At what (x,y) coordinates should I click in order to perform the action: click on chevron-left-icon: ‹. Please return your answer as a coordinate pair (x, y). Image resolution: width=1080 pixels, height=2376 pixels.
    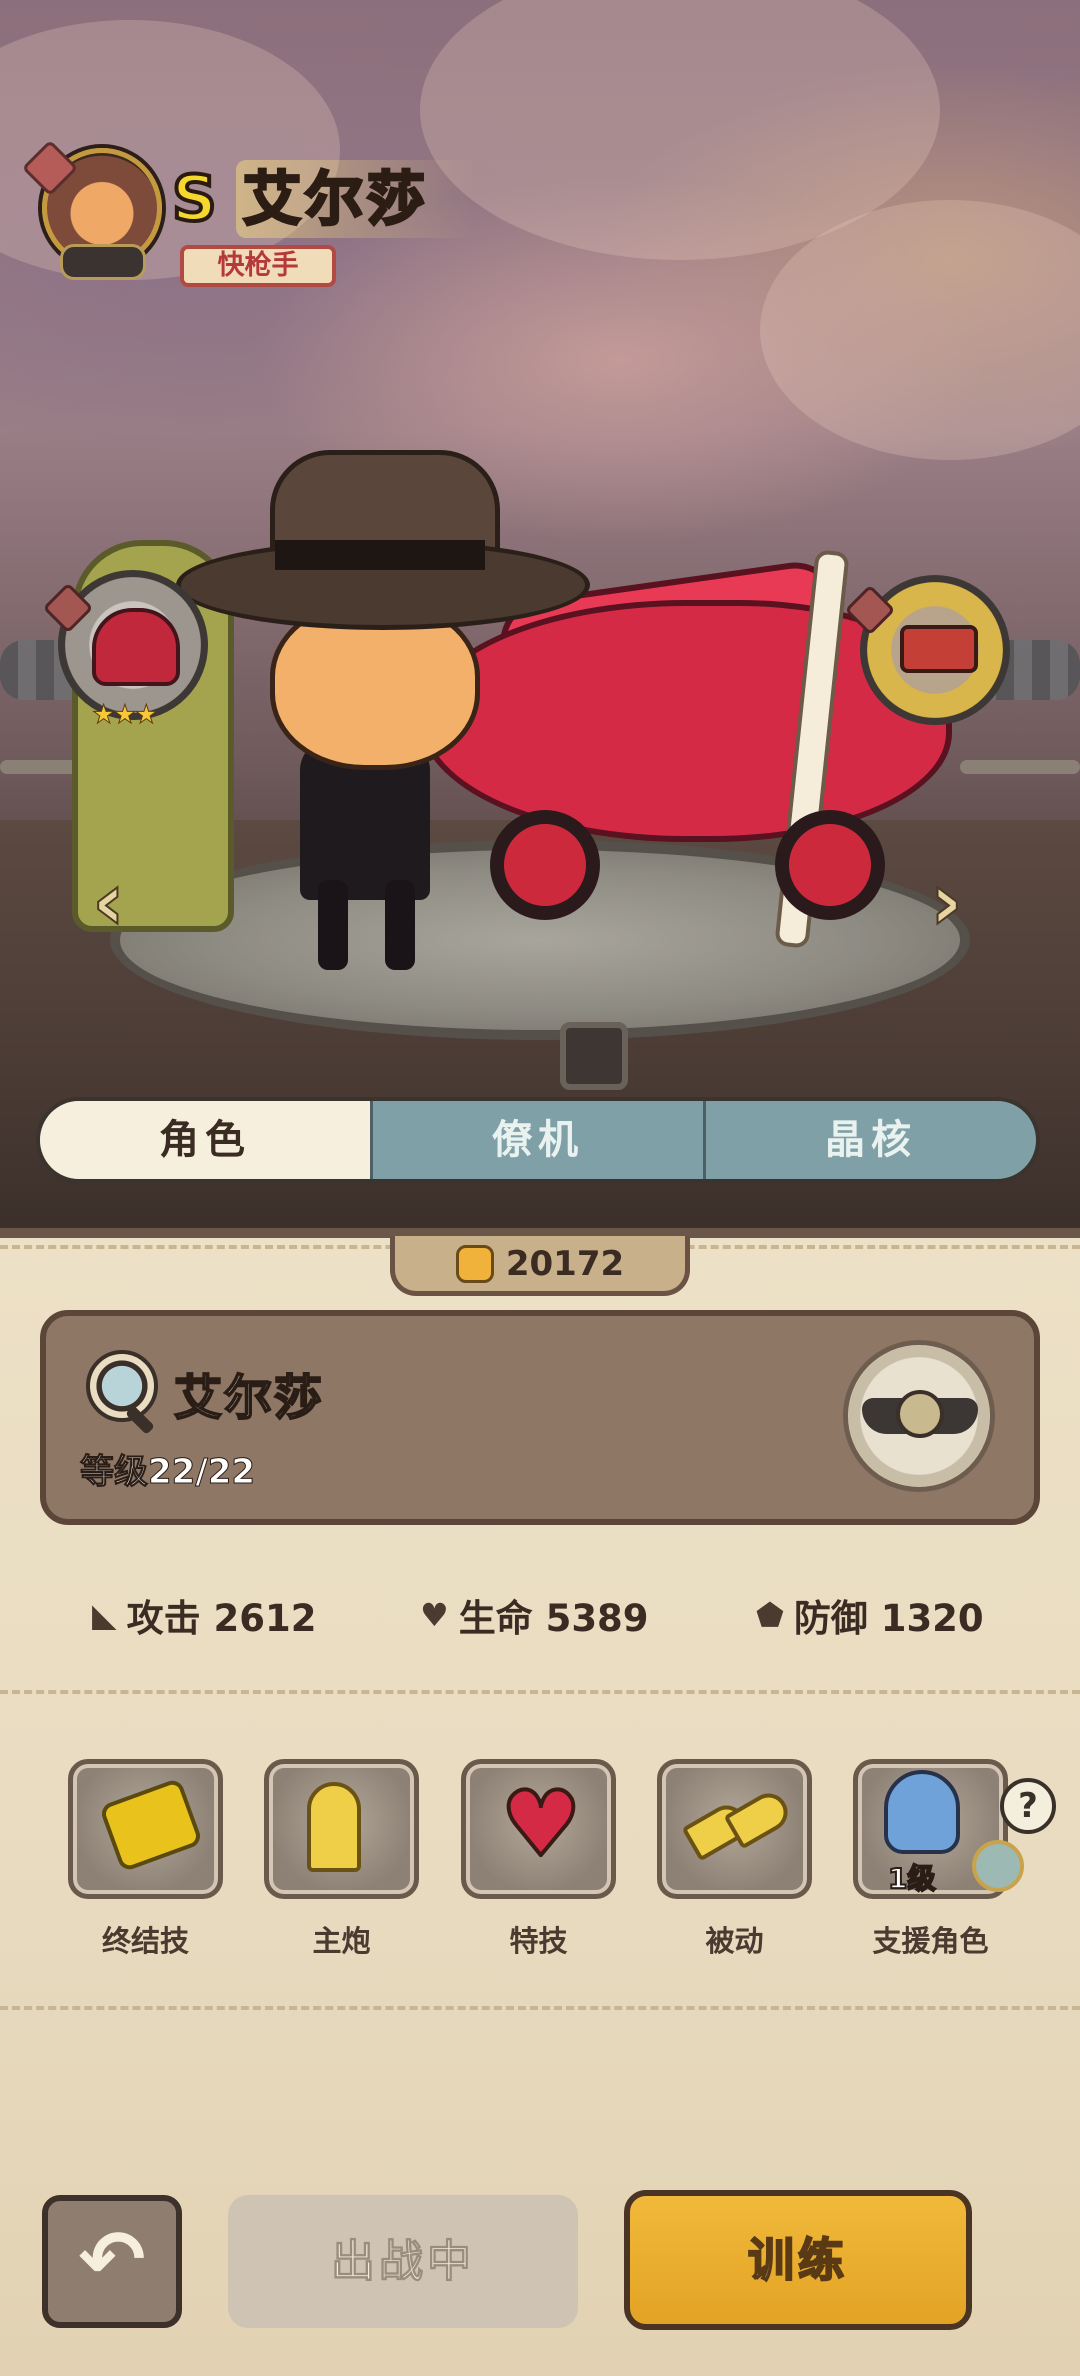
    Looking at the image, I should click on (108, 902).